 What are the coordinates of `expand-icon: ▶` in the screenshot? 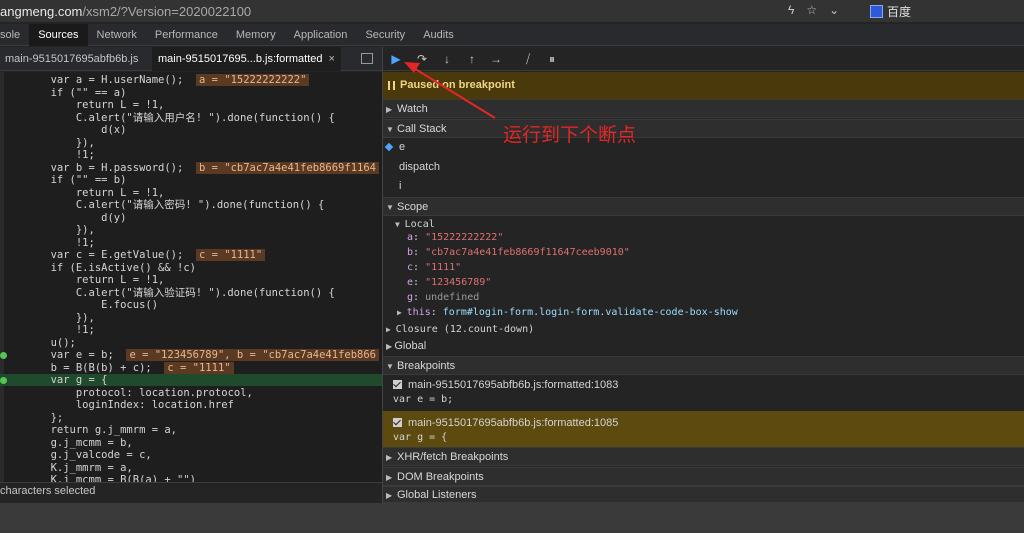 It's located at (389, 457).